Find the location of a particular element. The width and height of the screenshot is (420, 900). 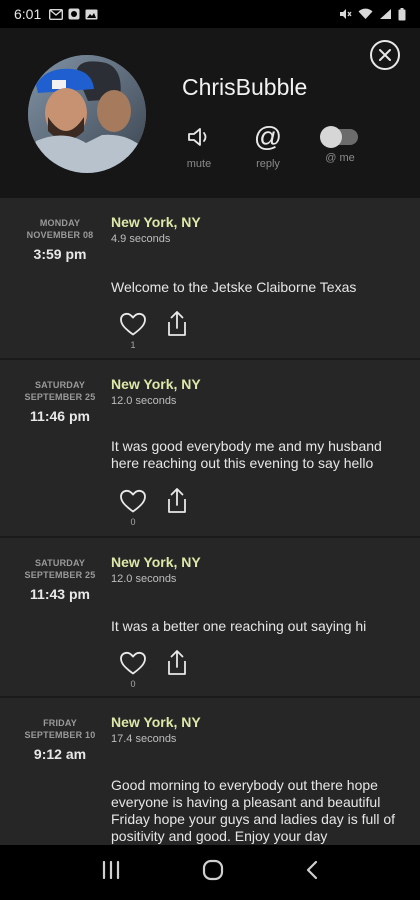

reply-label: reply is located at coordinates (268, 164).